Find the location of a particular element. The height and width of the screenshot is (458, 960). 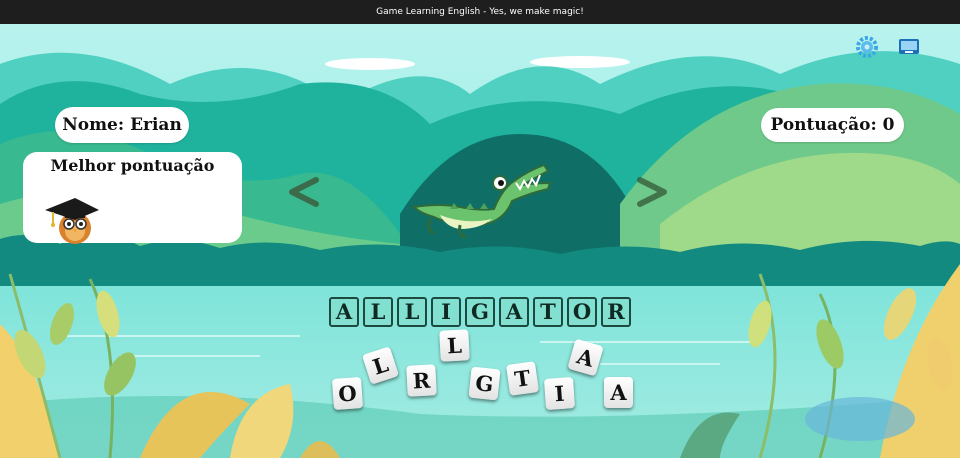

answer-slot: O is located at coordinates (582, 312).